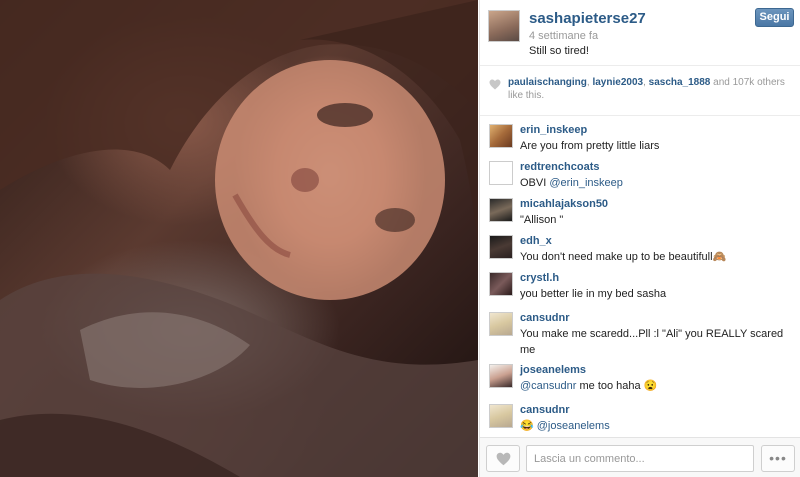 This screenshot has height=477, width=800. I want to click on follow-button: Segui, so click(774, 17).